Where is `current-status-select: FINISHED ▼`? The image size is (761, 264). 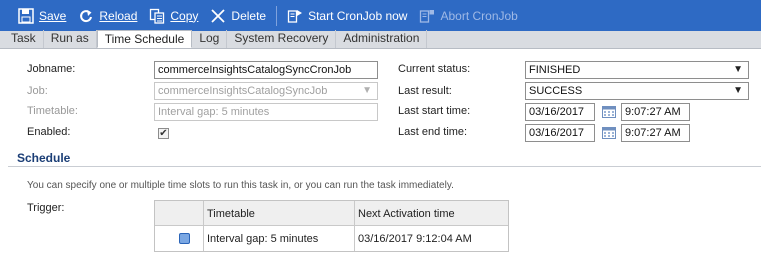
current-status-select: FINISHED ▼ is located at coordinates (637, 70).